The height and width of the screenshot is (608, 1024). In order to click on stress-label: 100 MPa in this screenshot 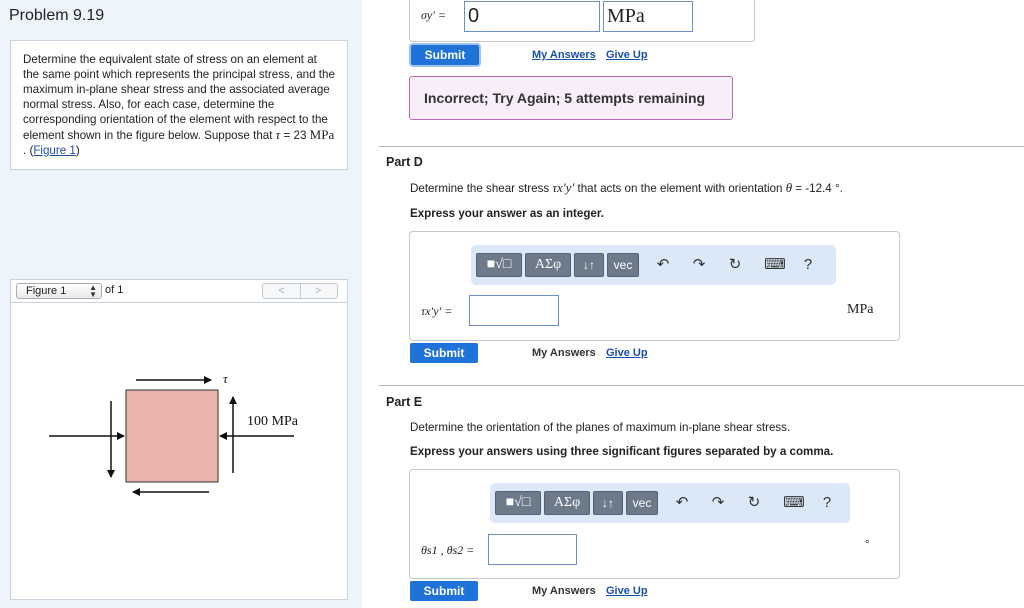, I will do `click(273, 421)`.